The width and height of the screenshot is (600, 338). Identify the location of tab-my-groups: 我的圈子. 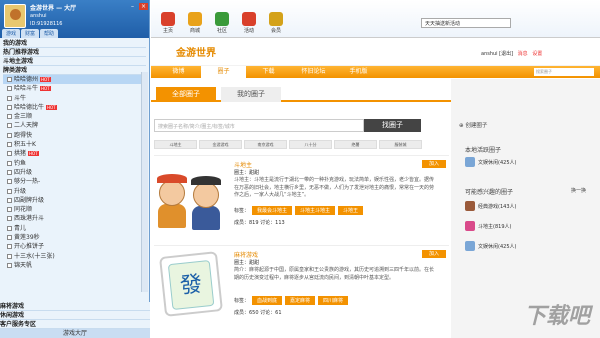
(251, 94).